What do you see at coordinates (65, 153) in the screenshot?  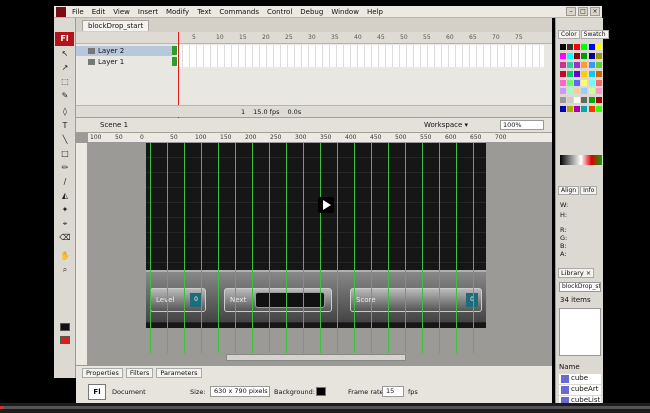 I see `rectangle-tool-icon: □` at bounding box center [65, 153].